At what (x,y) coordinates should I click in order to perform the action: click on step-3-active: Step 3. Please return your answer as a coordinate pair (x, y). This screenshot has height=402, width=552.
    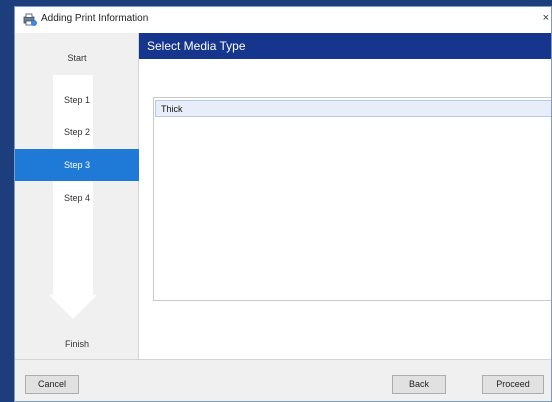
    Looking at the image, I should click on (77, 165).